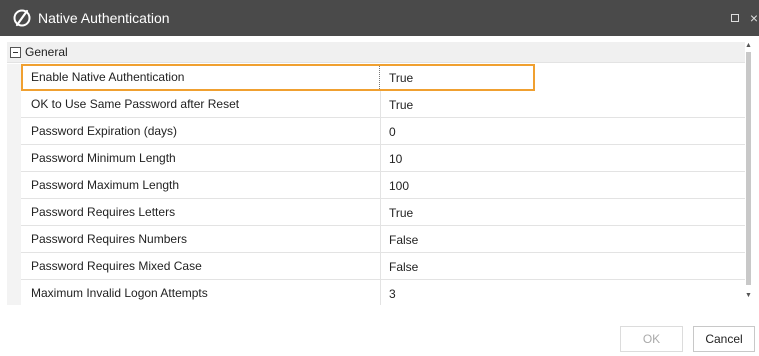 This screenshot has height=356, width=759. Describe the element at coordinates (46, 52) in the screenshot. I see `group-label: General` at that location.